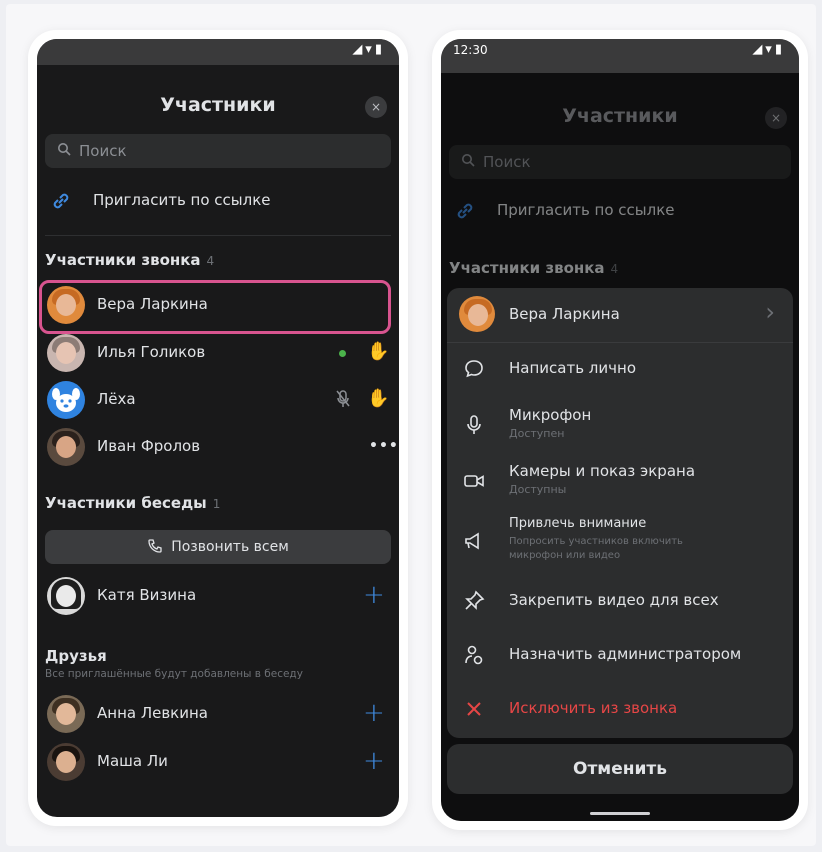  What do you see at coordinates (132, 761) in the screenshot?
I see `friend-name: Маша Ли` at bounding box center [132, 761].